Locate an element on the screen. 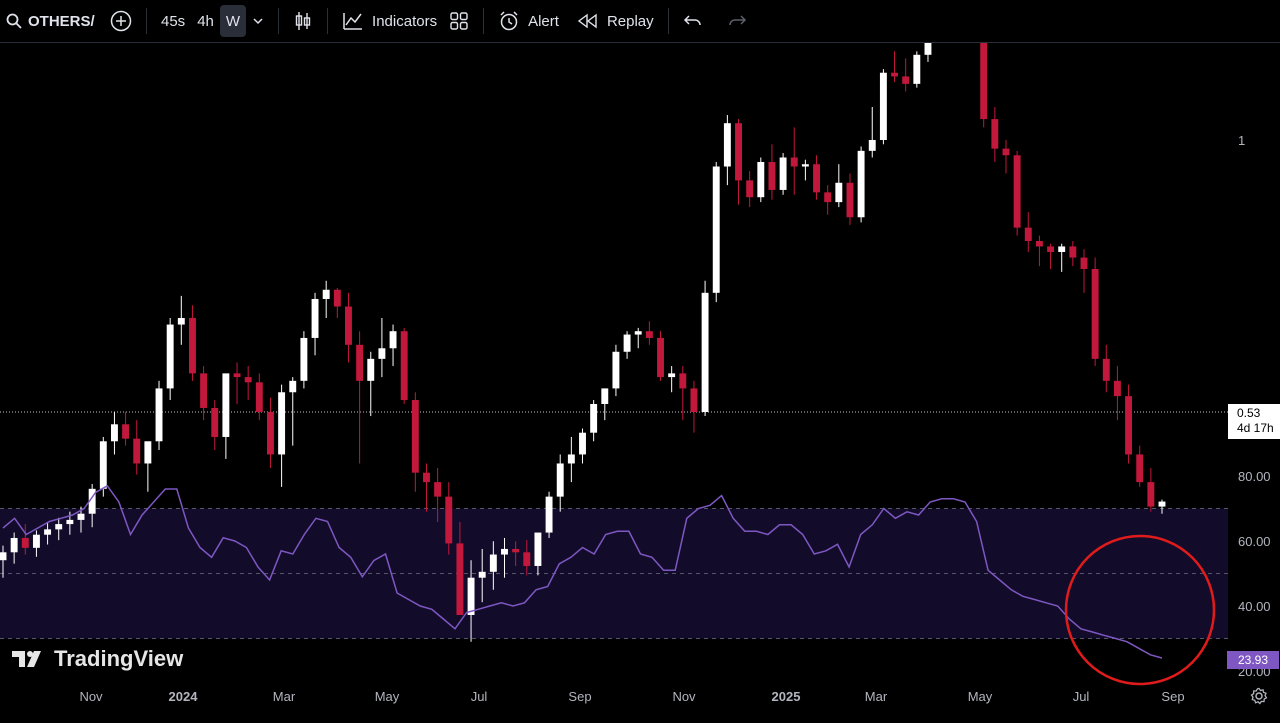 Image resolution: width=1280 pixels, height=723 pixels. undo-button is located at coordinates (693, 21).